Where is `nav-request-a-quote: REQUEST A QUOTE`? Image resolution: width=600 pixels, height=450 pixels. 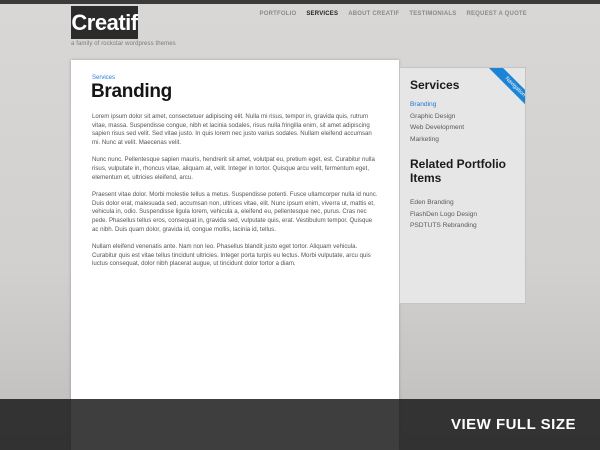
nav-request-a-quote: REQUEST A QUOTE is located at coordinates (496, 14).